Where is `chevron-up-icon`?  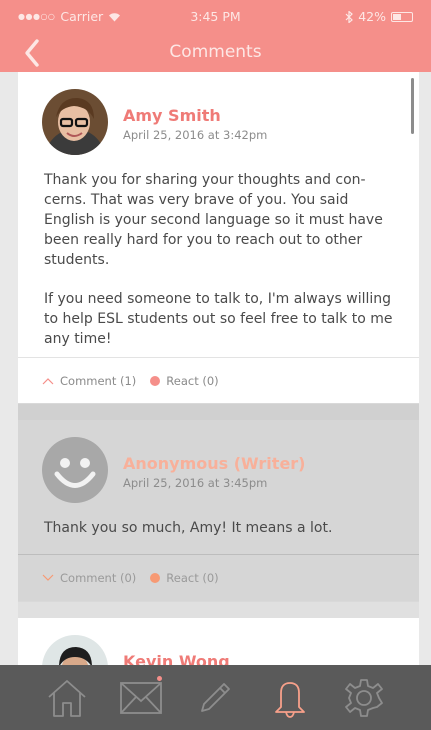
chevron-up-icon is located at coordinates (48, 381).